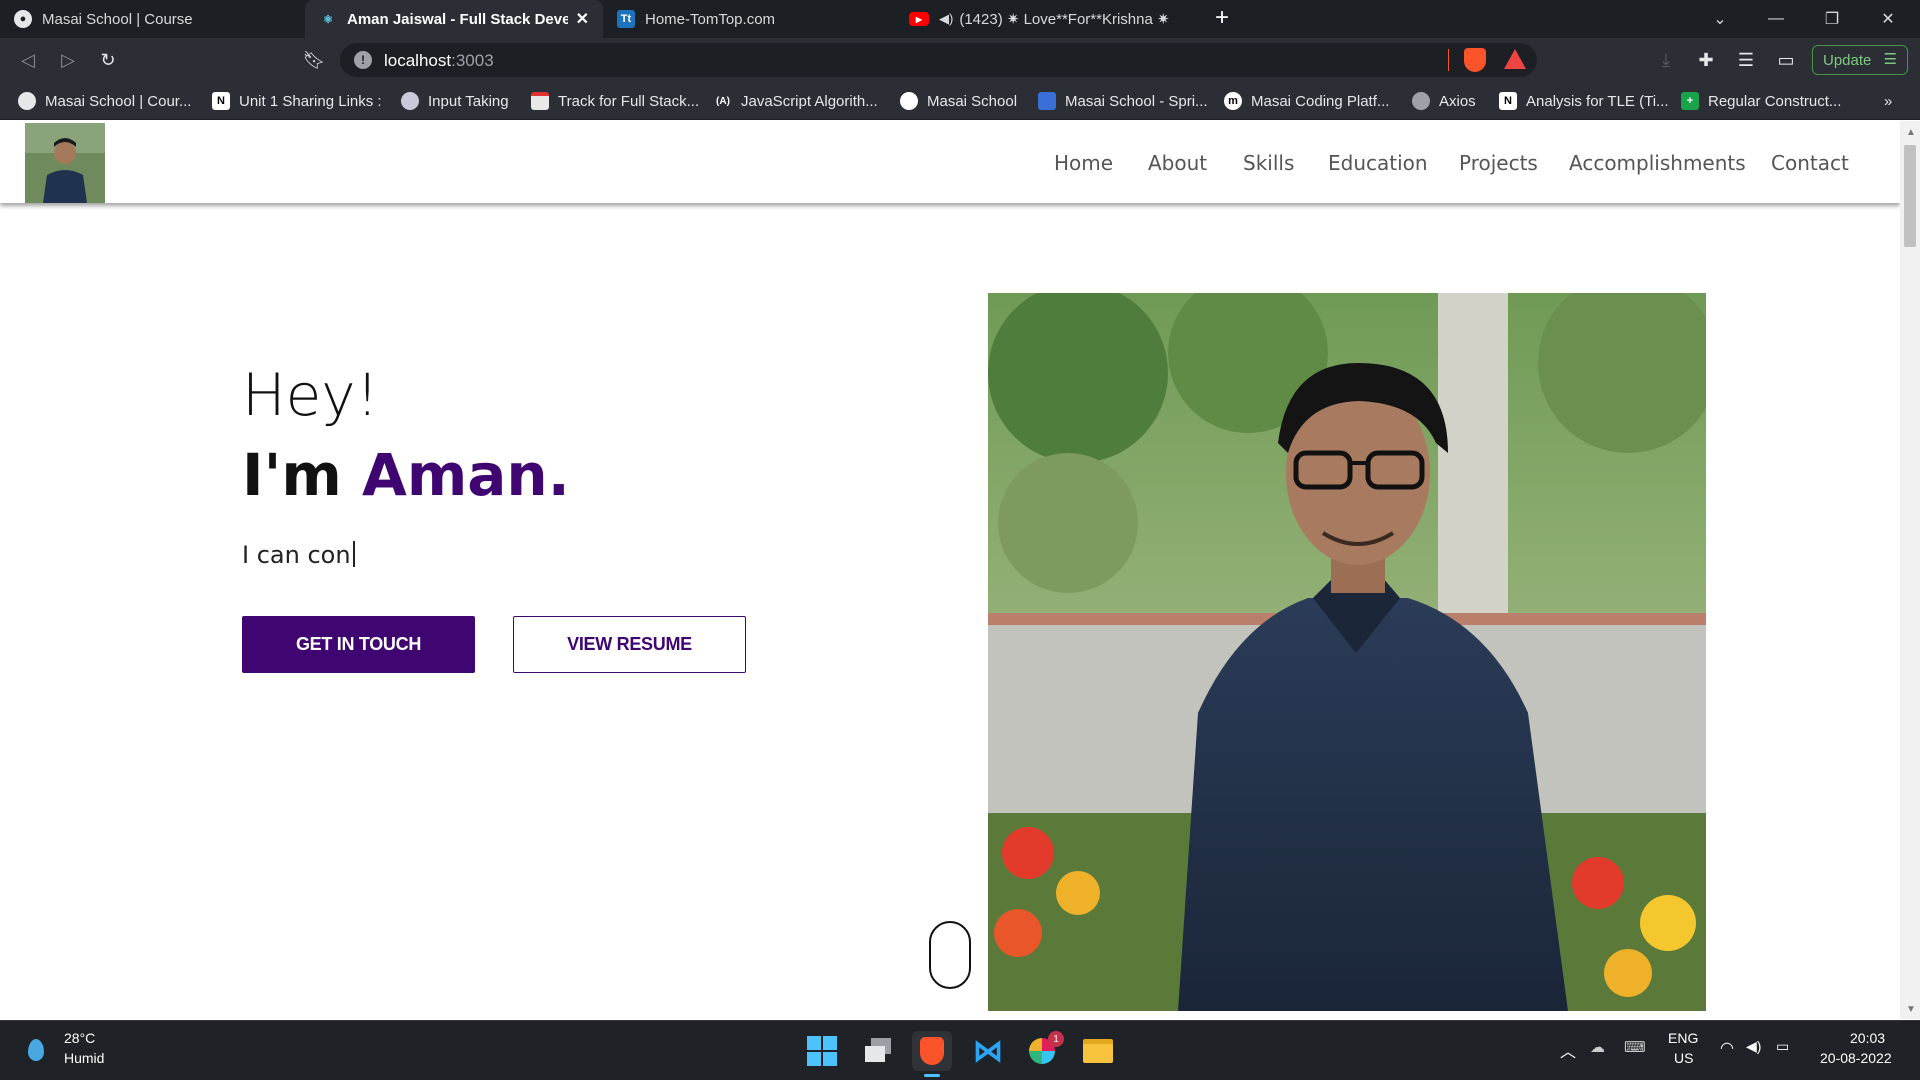 The image size is (1920, 1080). I want to click on reload-icon: ↻, so click(108, 60).